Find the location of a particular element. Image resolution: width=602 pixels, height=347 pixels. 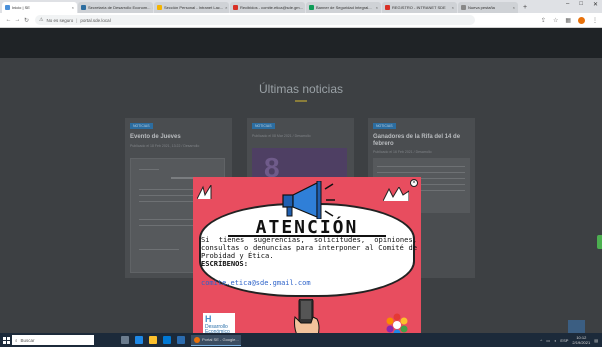

logo-letter: H is located at coordinates (208, 319).